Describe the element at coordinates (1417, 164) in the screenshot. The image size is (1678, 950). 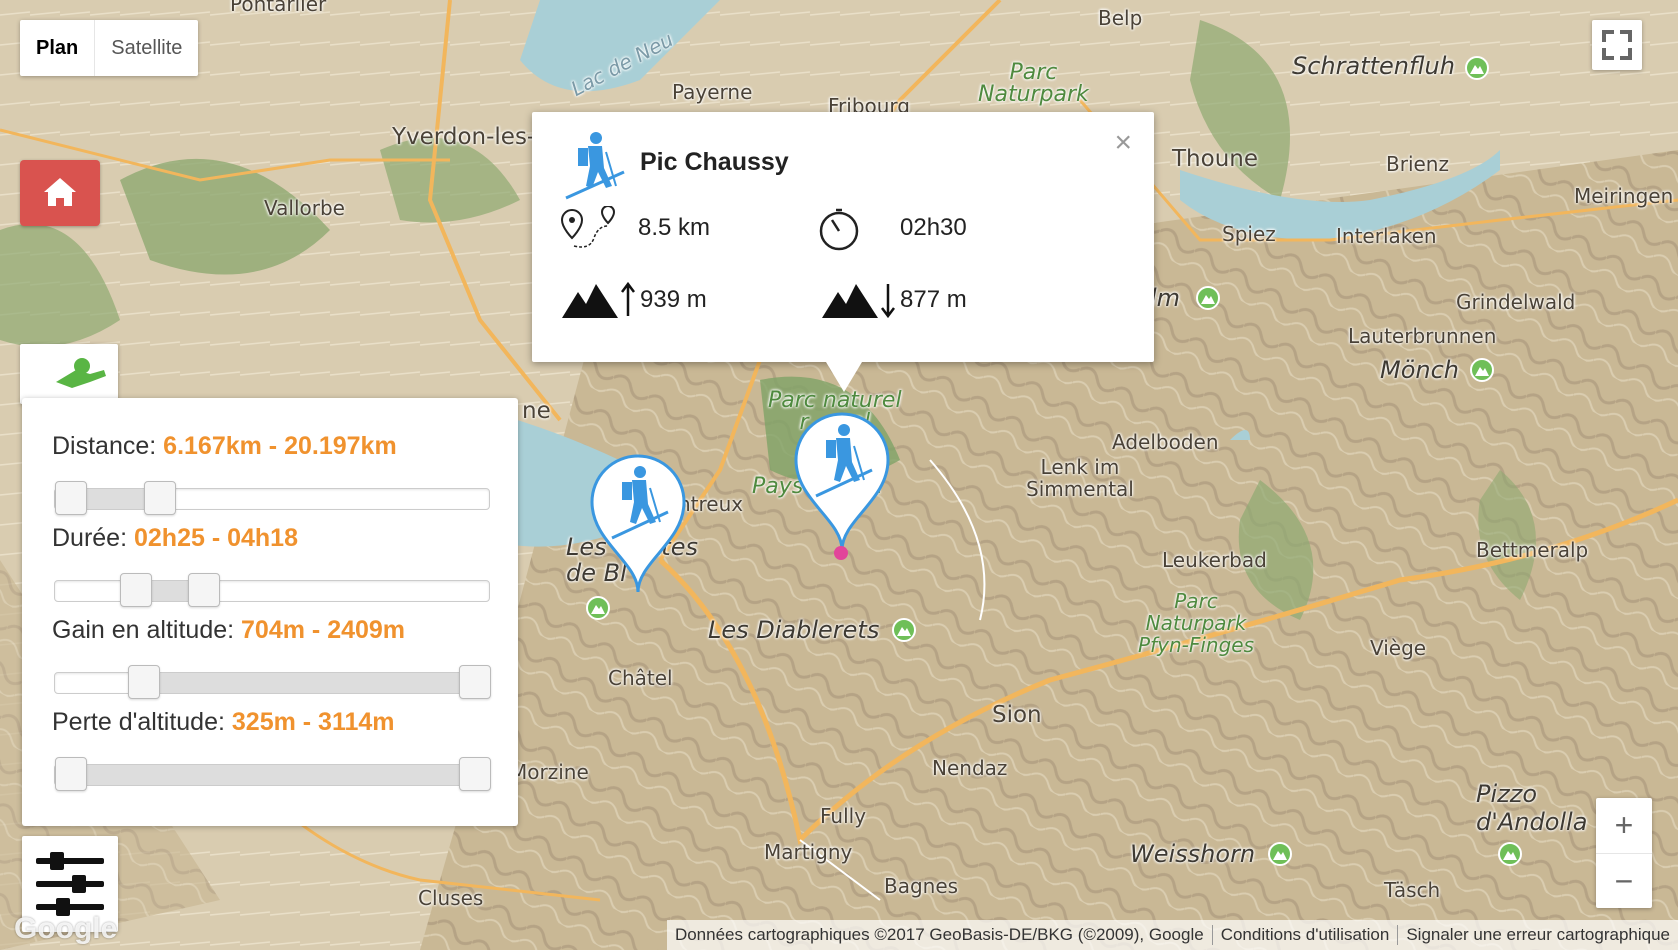
I see `label-brienz: Brienz` at that location.